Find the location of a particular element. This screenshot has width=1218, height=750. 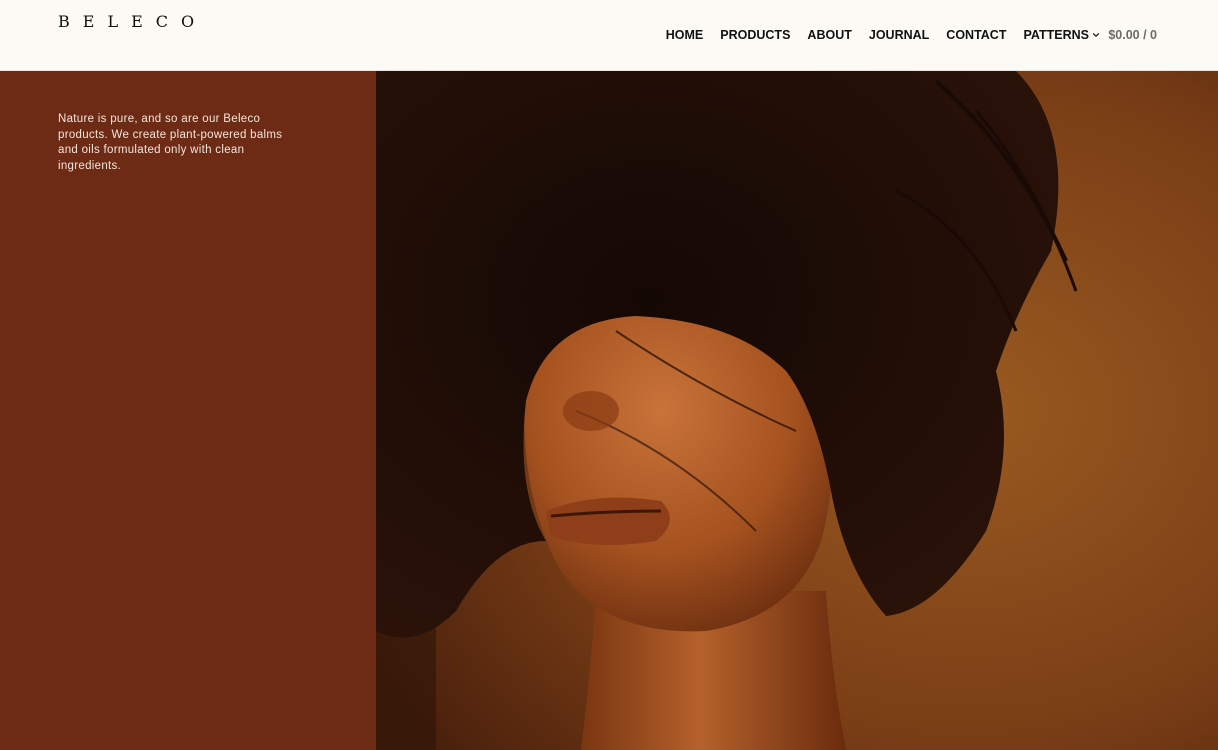

chevron-down-icon is located at coordinates (1096, 35).